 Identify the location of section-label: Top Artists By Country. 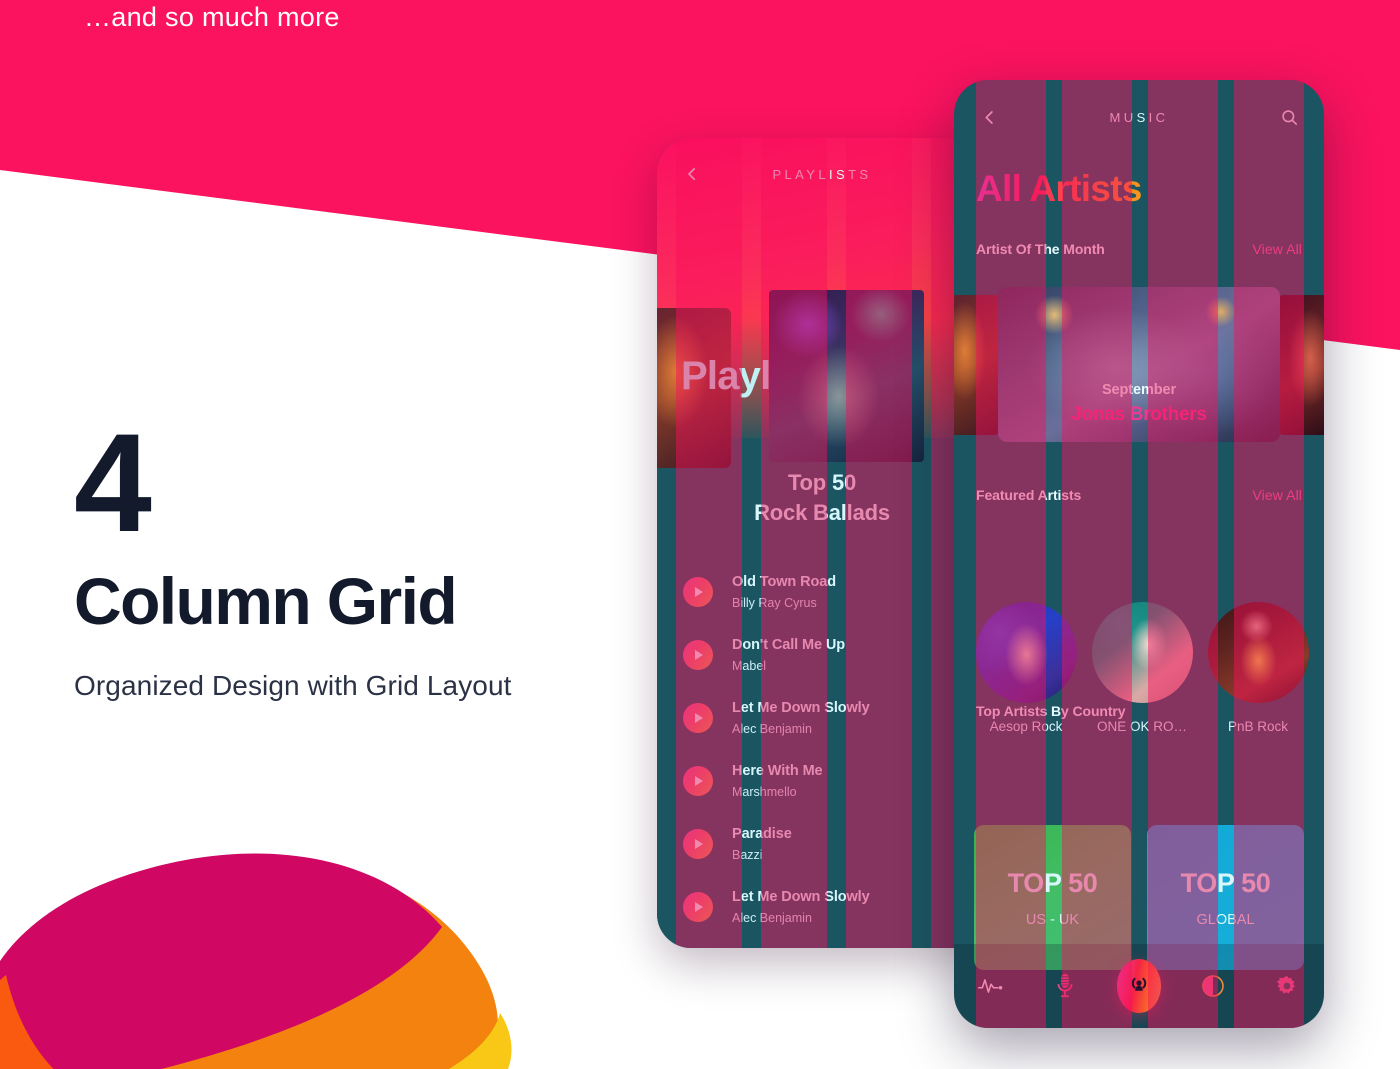
(1051, 711).